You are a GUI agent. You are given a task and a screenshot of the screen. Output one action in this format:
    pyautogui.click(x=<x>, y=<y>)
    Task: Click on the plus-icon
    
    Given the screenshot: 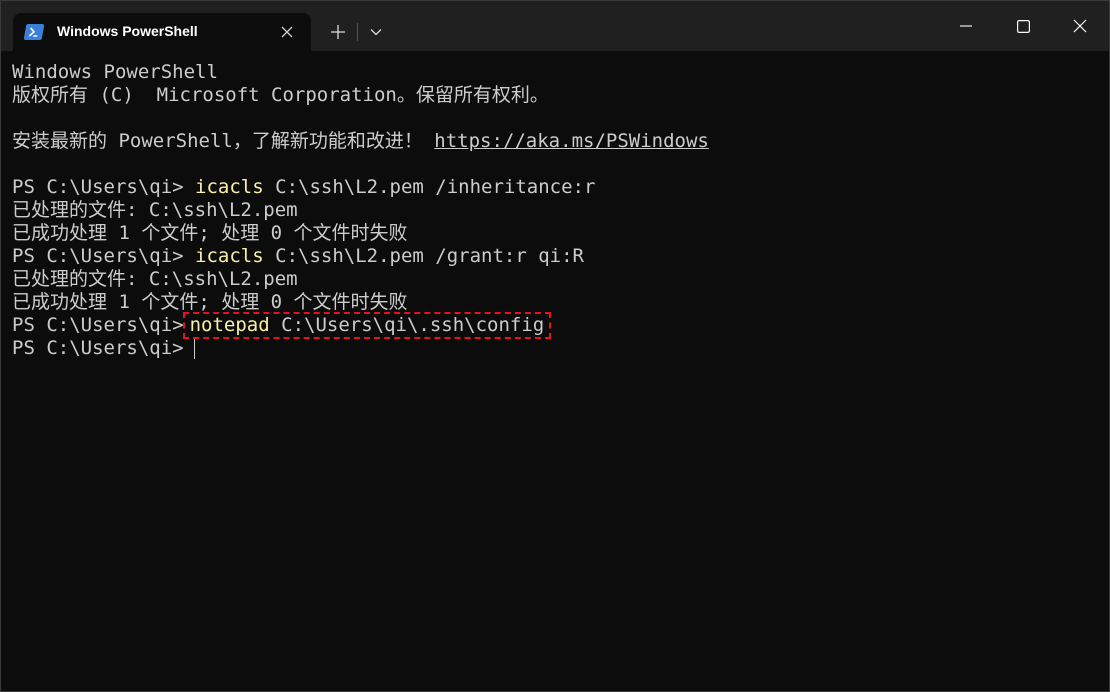 What is the action you would take?
    pyautogui.click(x=338, y=32)
    